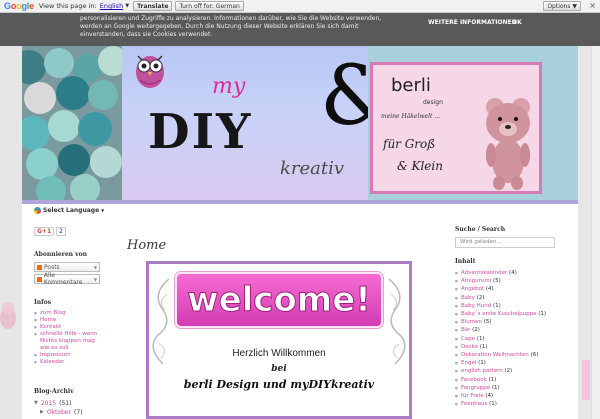  Describe the element at coordinates (510, 347) in the screenshot. I see `label-item: Decke (1)` at that location.